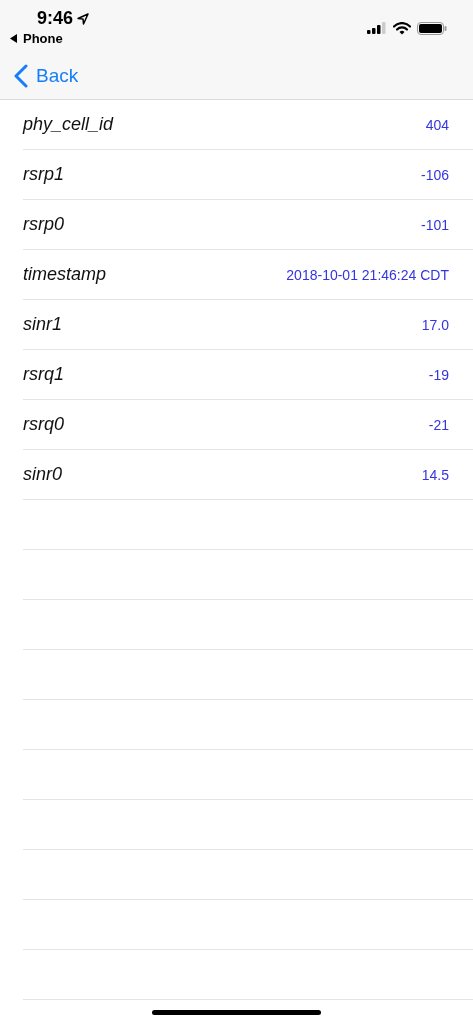 This screenshot has height=1024, width=473. Describe the element at coordinates (65, 274) in the screenshot. I see `row-label: timestamp` at that location.